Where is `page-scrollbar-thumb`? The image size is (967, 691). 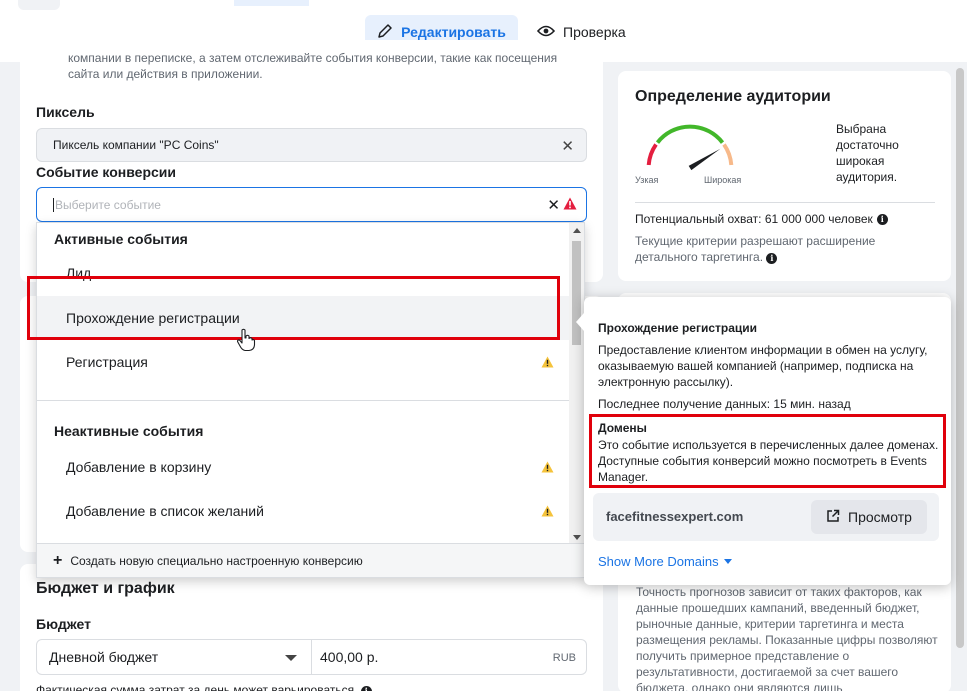 page-scrollbar-thumb is located at coordinates (960, 358).